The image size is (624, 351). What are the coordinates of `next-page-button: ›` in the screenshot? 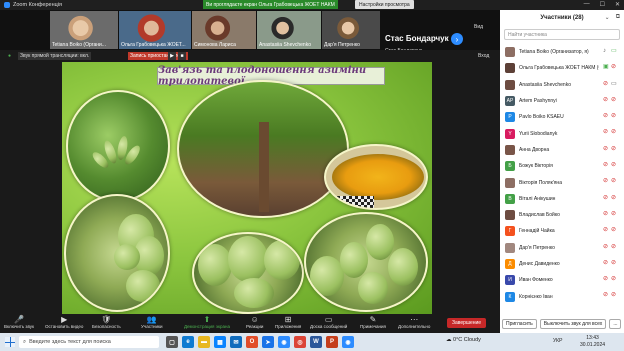 It's located at (457, 39).